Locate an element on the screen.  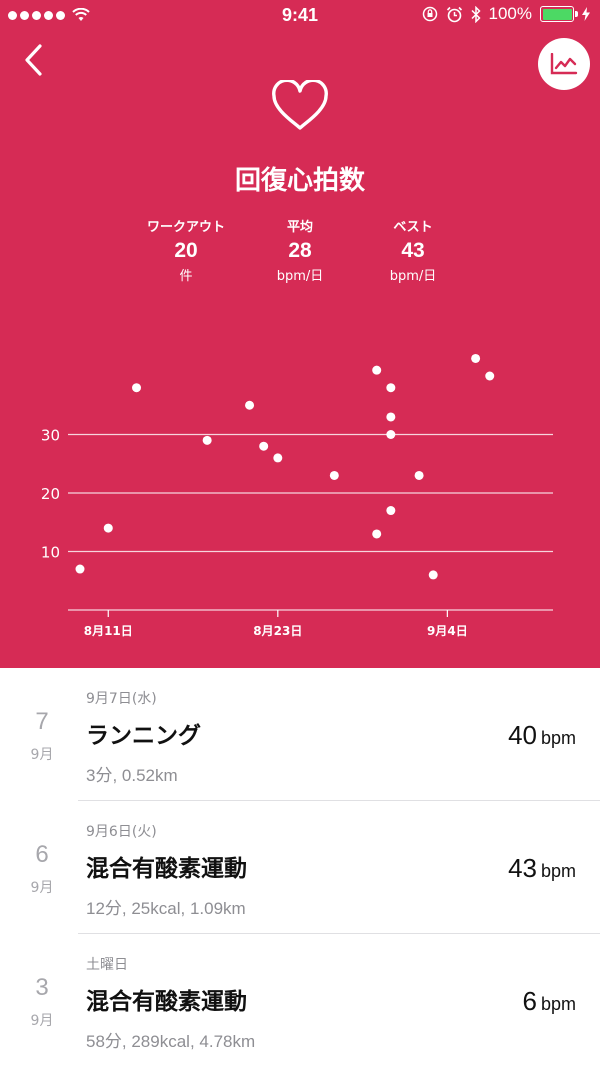
workout-details: 58分, 289kcal, 4.78km is located at coordinates (171, 1041).